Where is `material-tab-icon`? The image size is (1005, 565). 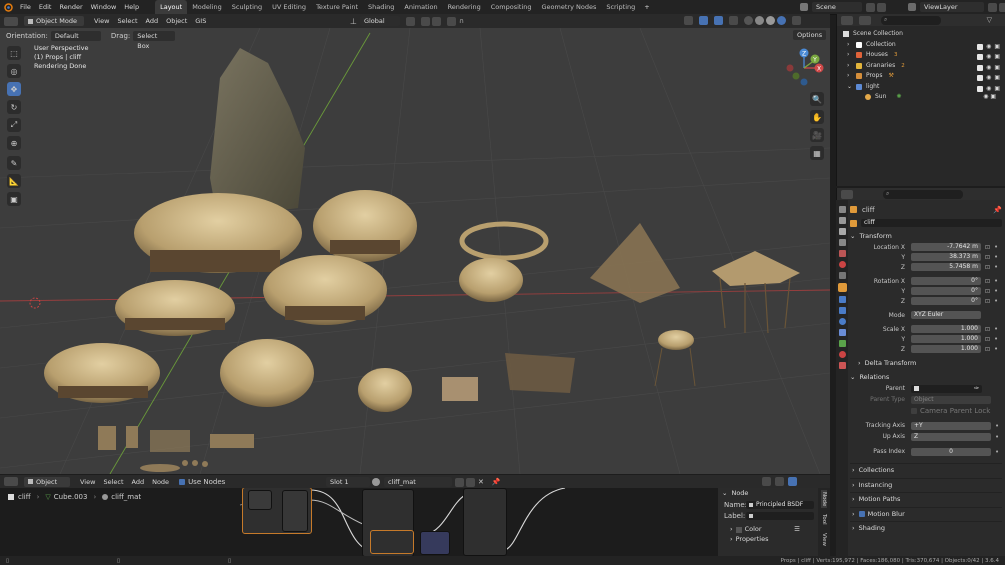 material-tab-icon is located at coordinates (842, 354).